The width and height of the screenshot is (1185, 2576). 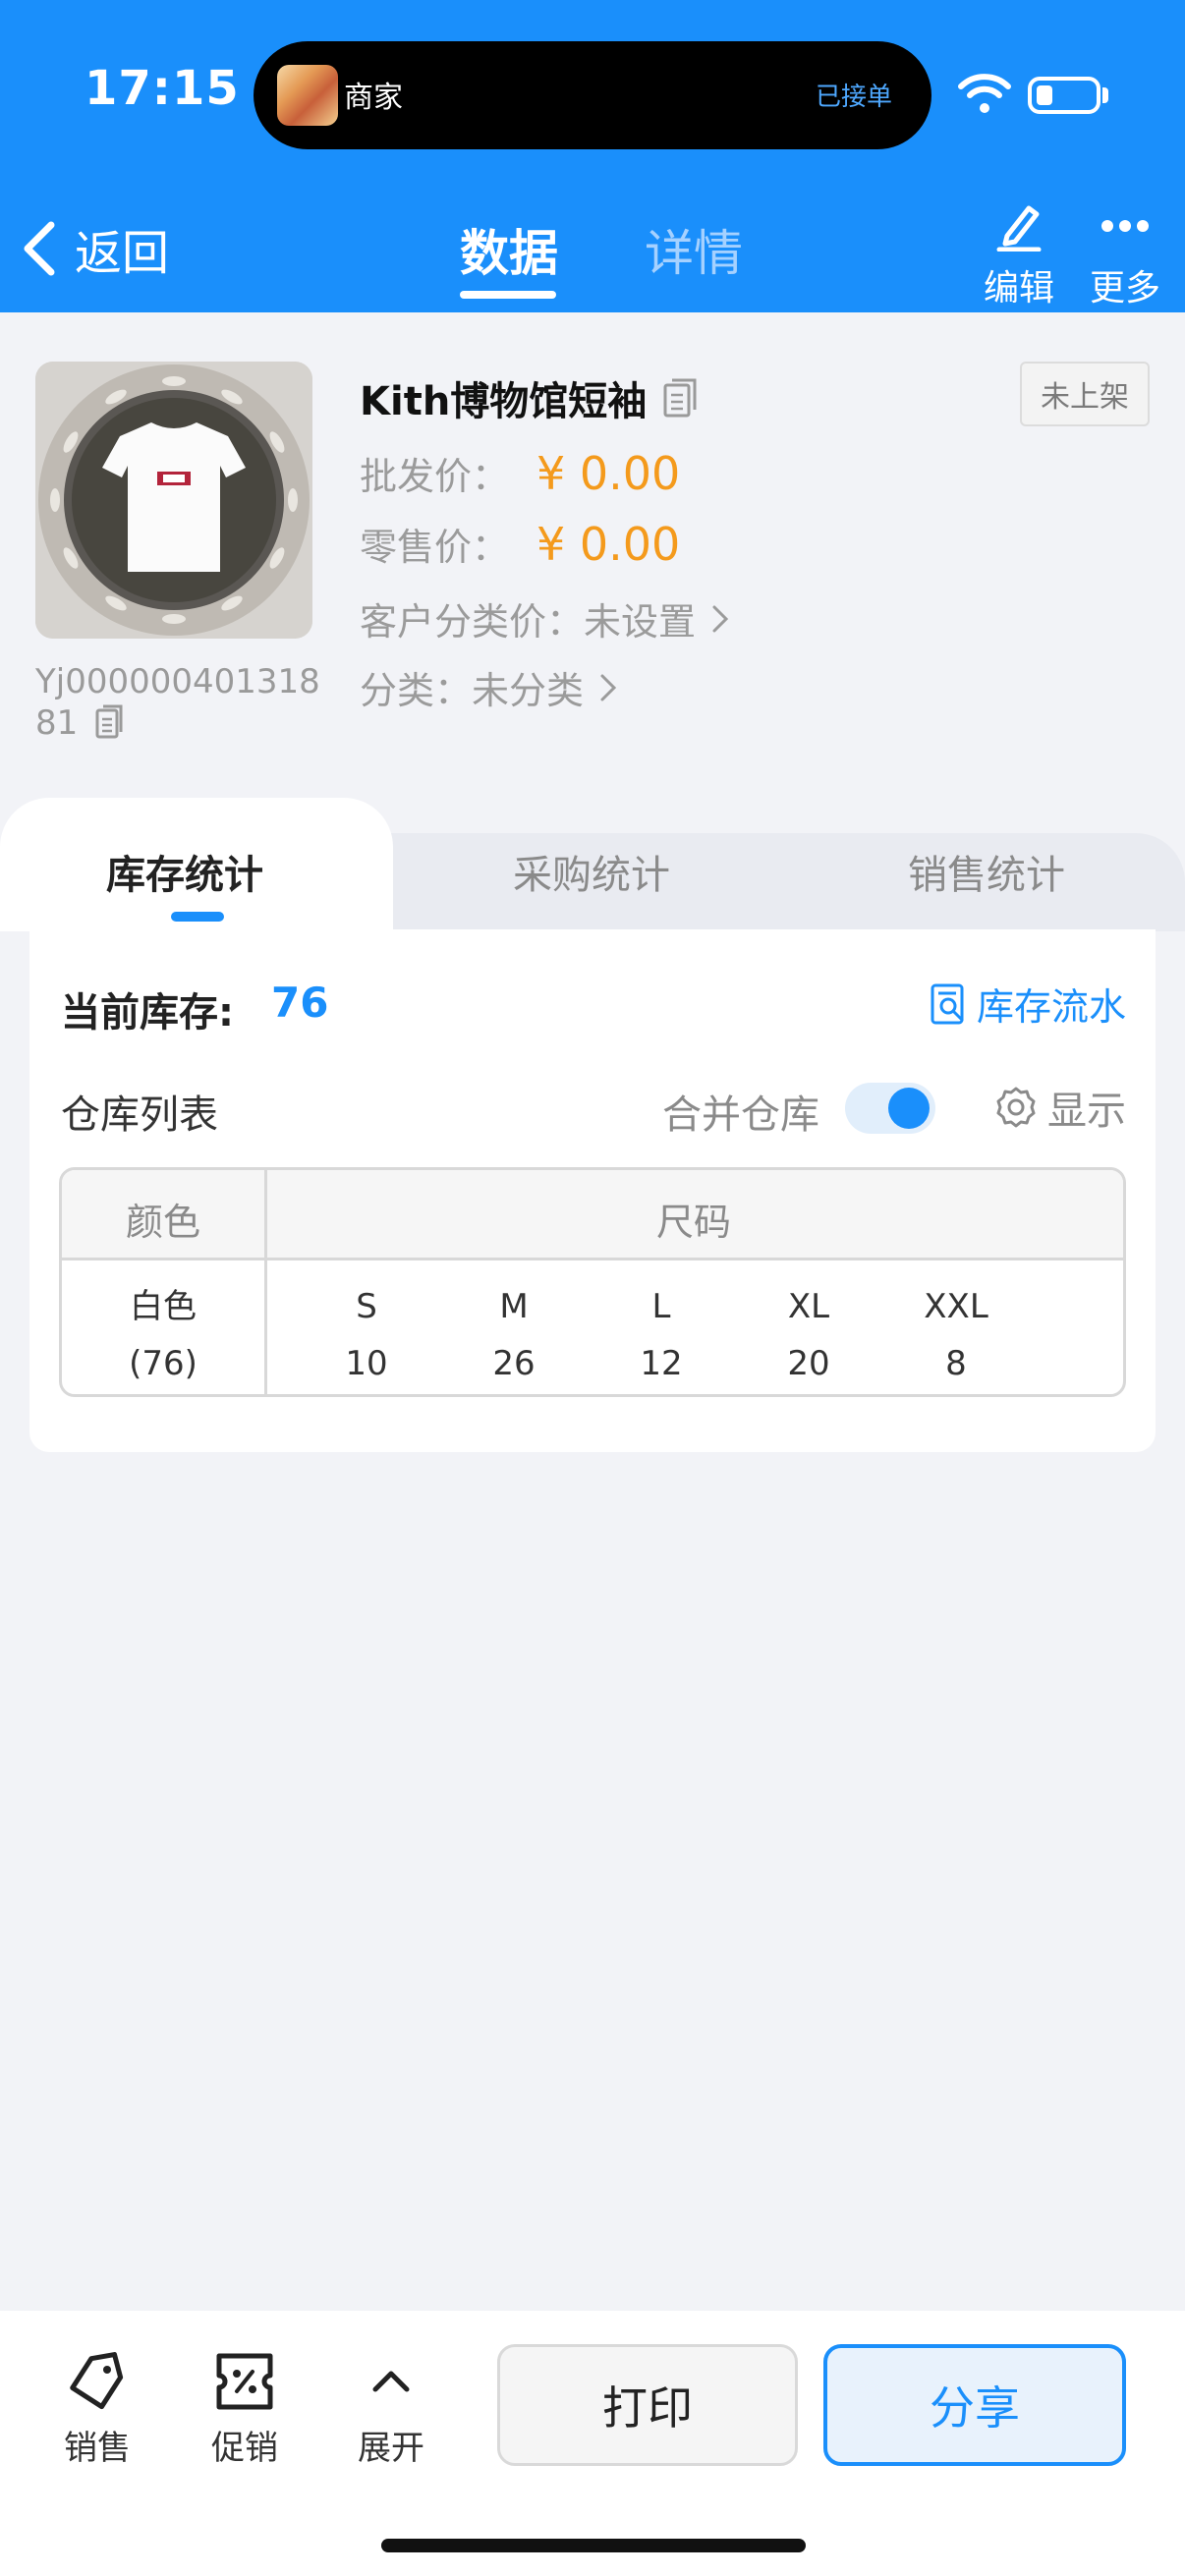 I want to click on edit-label: 编辑, so click(x=1018, y=288).